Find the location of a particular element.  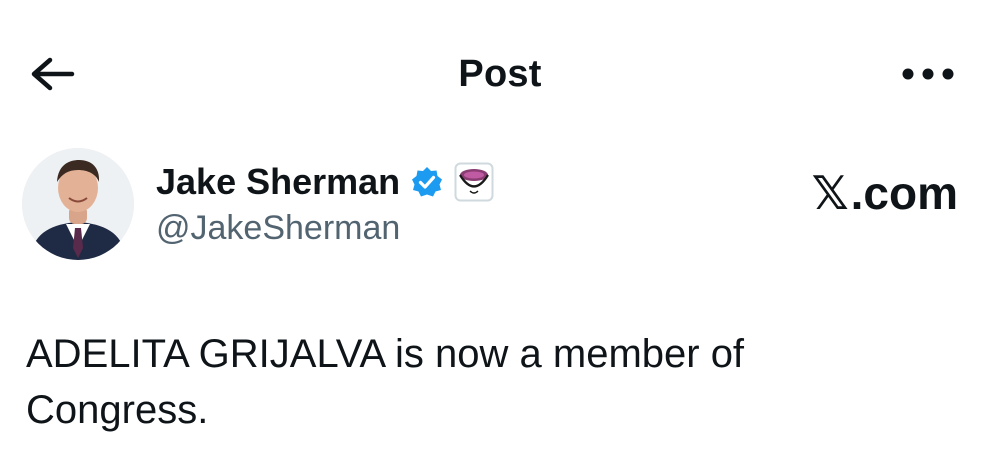

avatar is located at coordinates (78, 204).